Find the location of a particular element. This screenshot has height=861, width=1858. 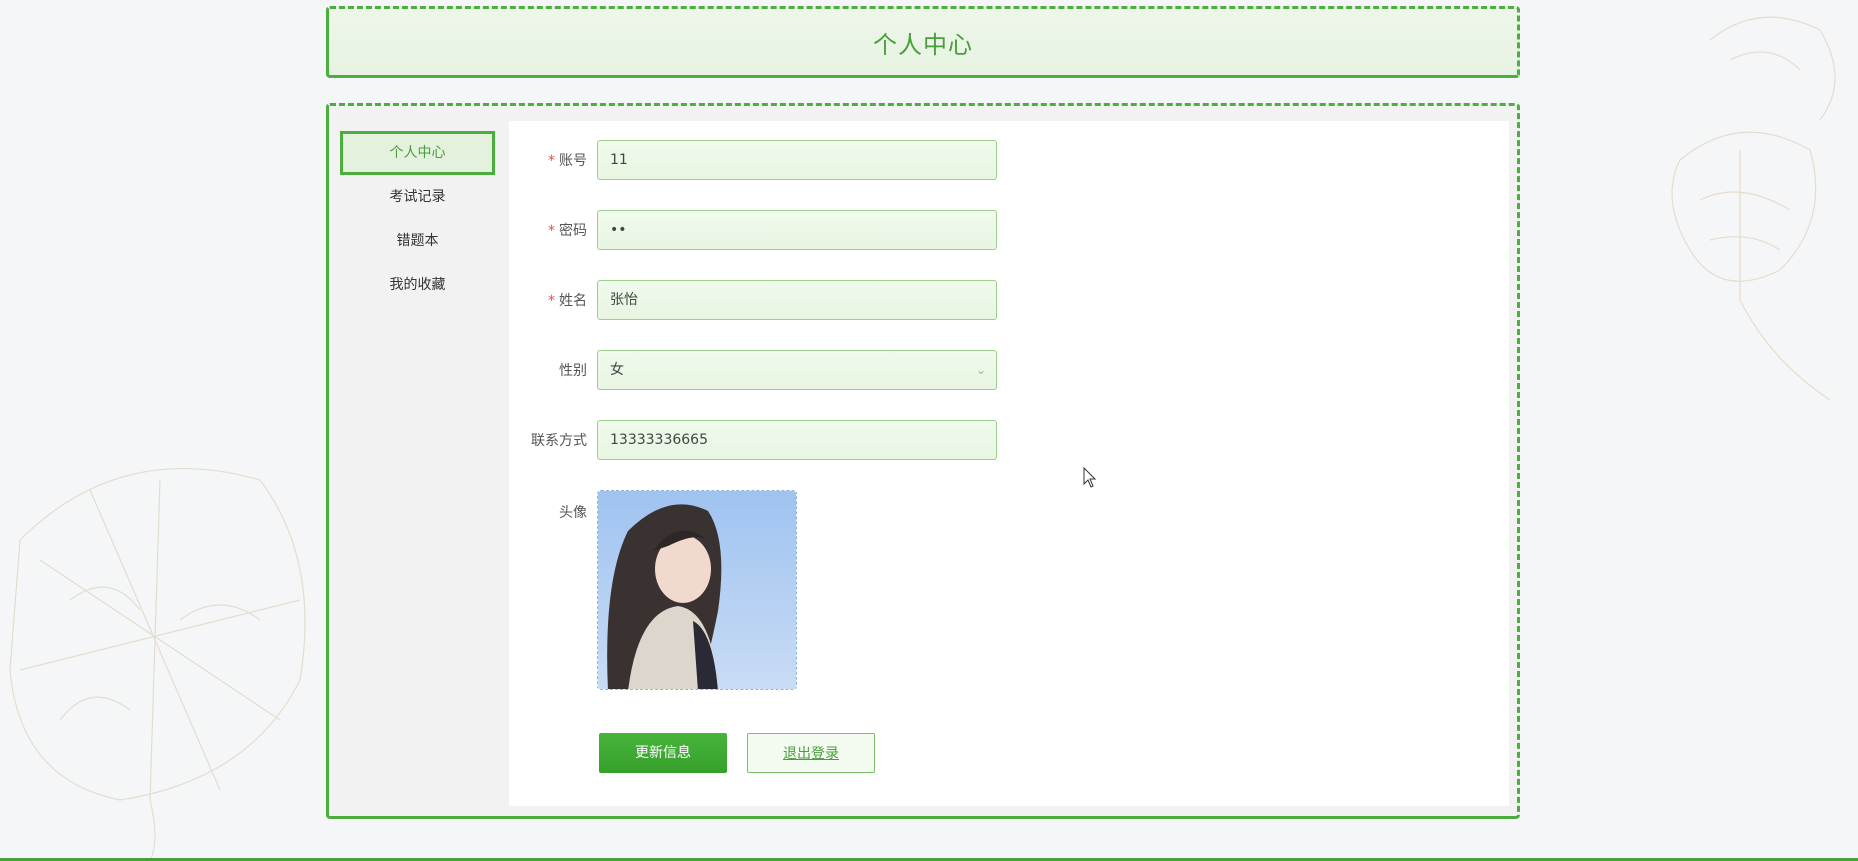

page-header: 个人中心 is located at coordinates (923, 42).